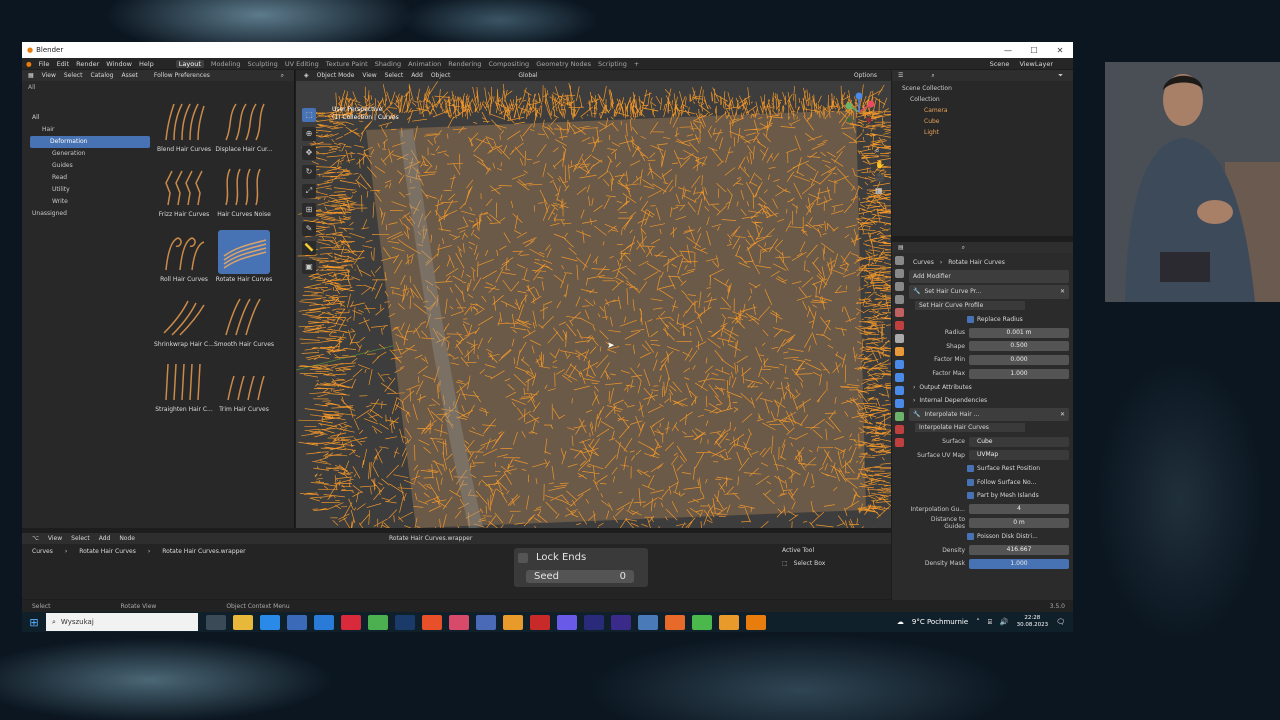 This screenshot has width=1280, height=720. What do you see at coordinates (226, 64) in the screenshot?
I see `tab-modeling: Modeling` at bounding box center [226, 64].